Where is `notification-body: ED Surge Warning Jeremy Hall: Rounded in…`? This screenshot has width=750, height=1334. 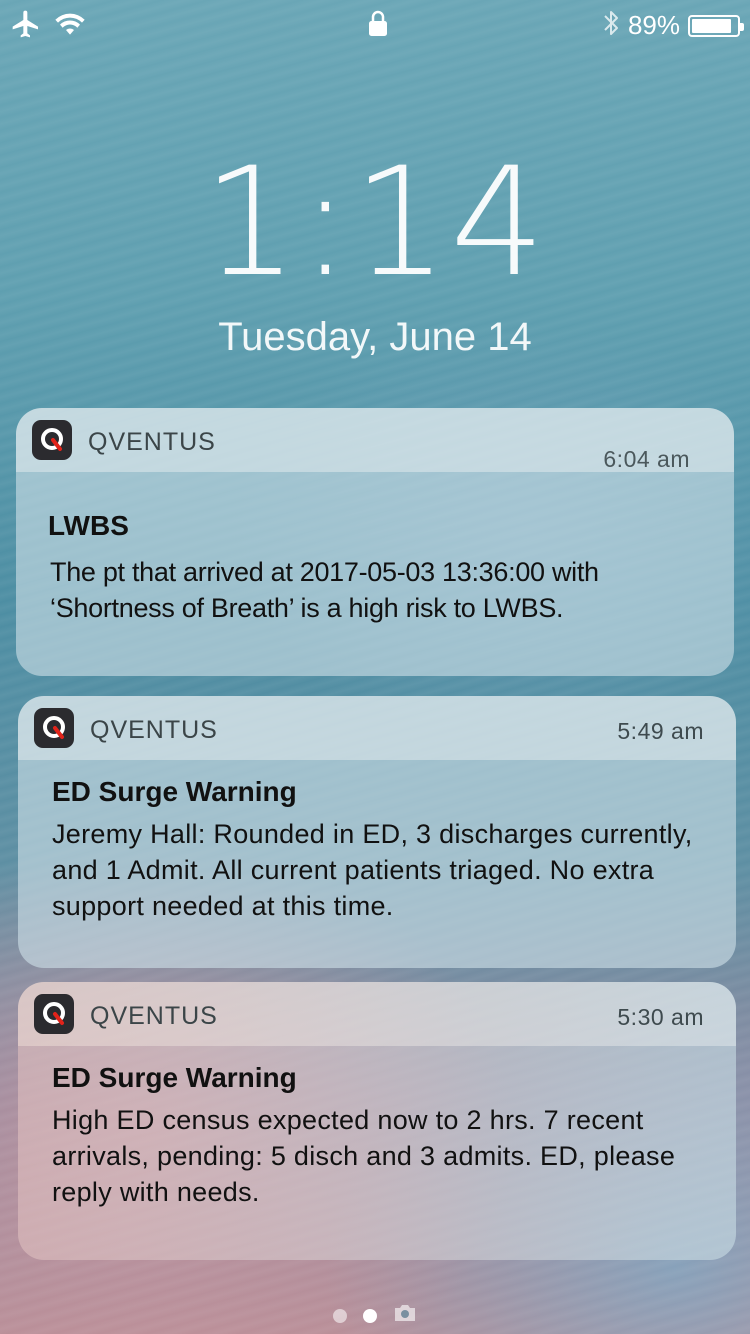 notification-body: ED Surge Warning Jeremy Hall: Rounded in… is located at coordinates (377, 864).